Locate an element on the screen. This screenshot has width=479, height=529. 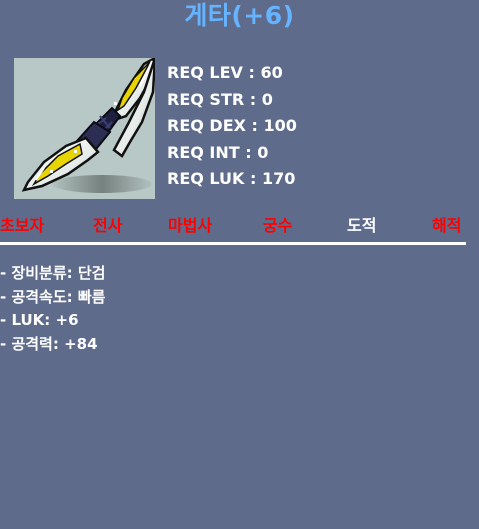
job-beginner: 초보자 is located at coordinates (22, 225).